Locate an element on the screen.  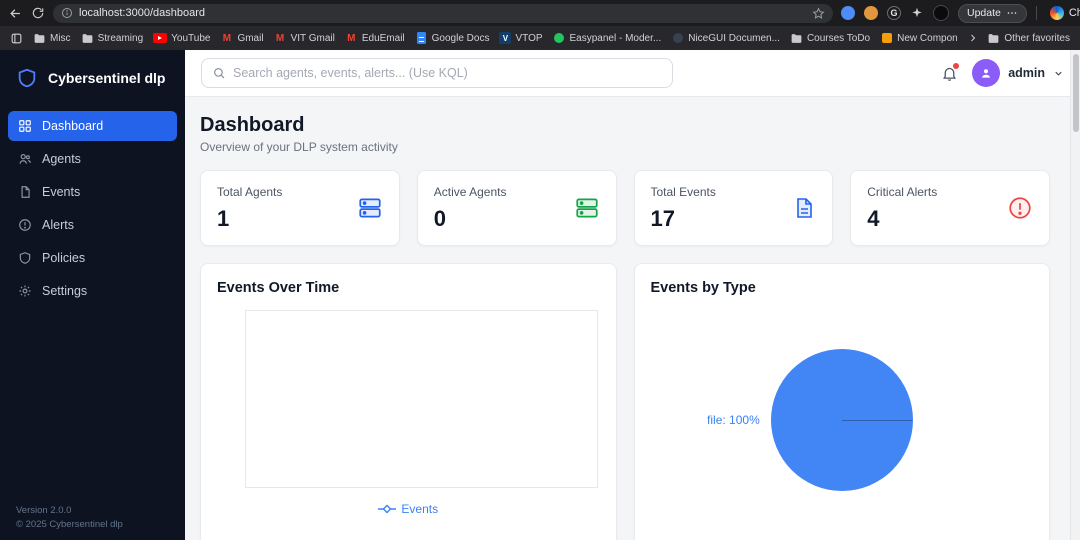
more-options-icon is located at coordinates (1012, 13).